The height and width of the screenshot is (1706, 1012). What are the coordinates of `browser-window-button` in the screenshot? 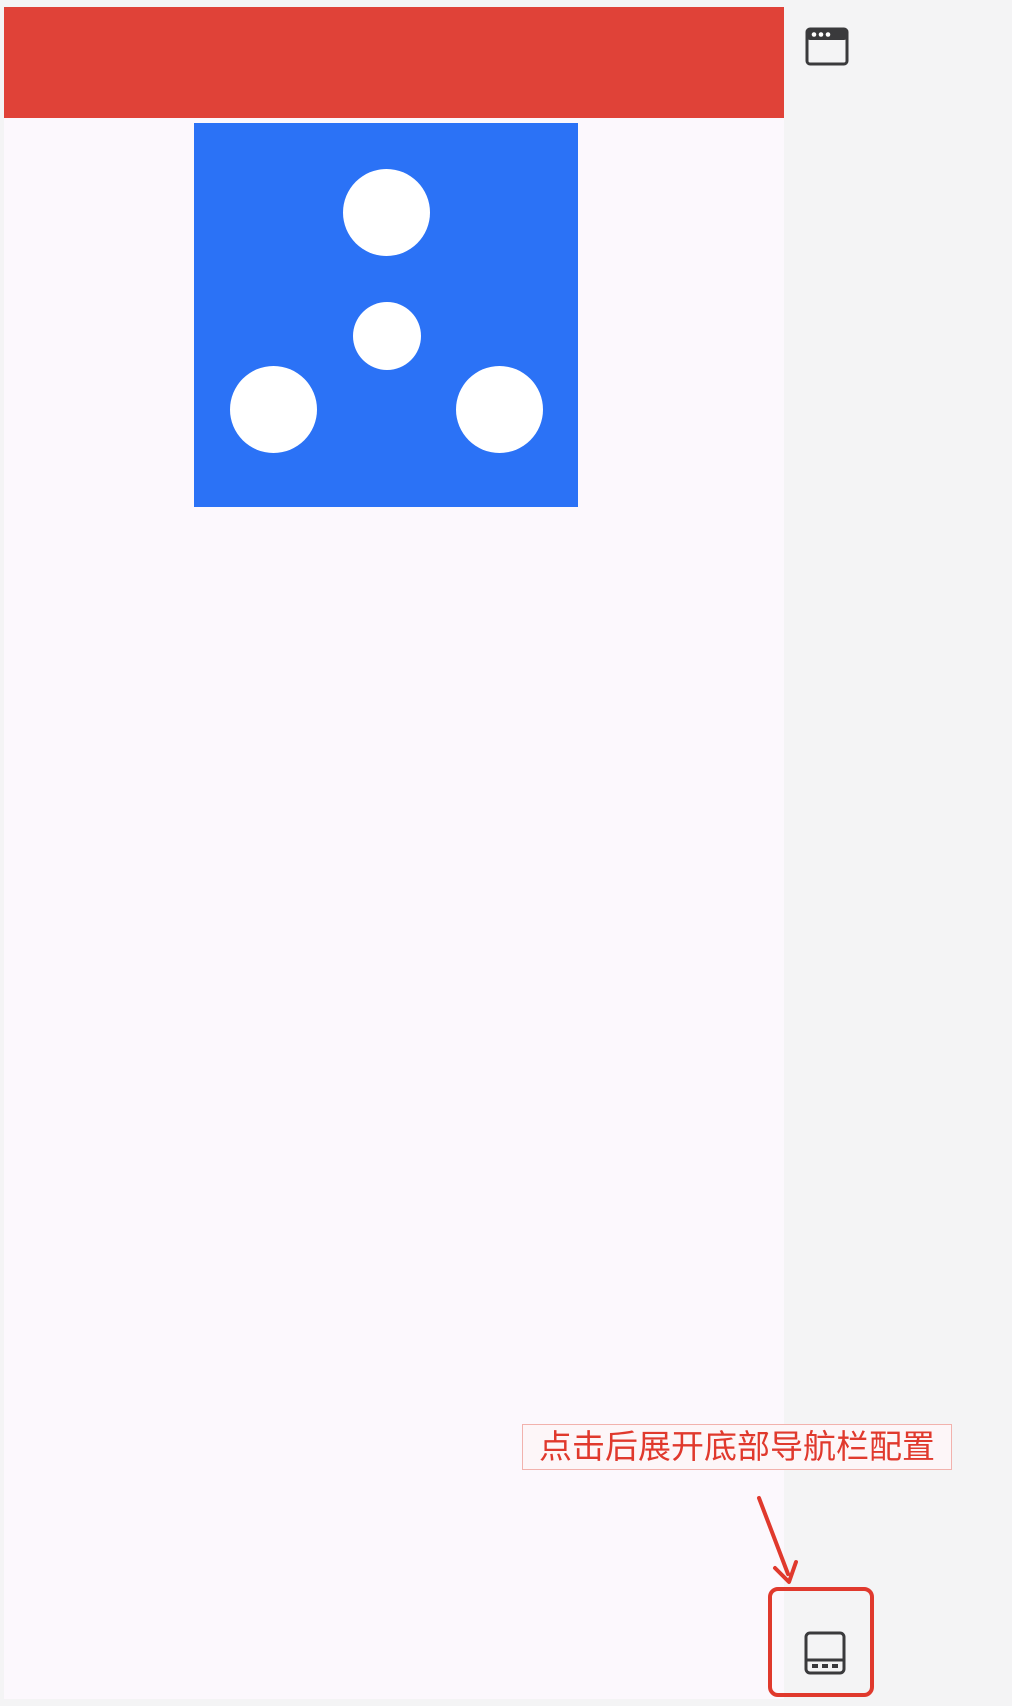 It's located at (827, 47).